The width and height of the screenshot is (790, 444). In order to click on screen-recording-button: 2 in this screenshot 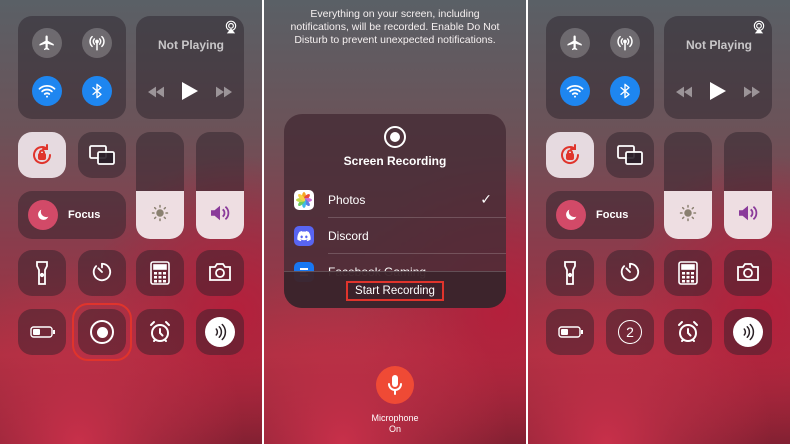, I will do `click(630, 332)`.